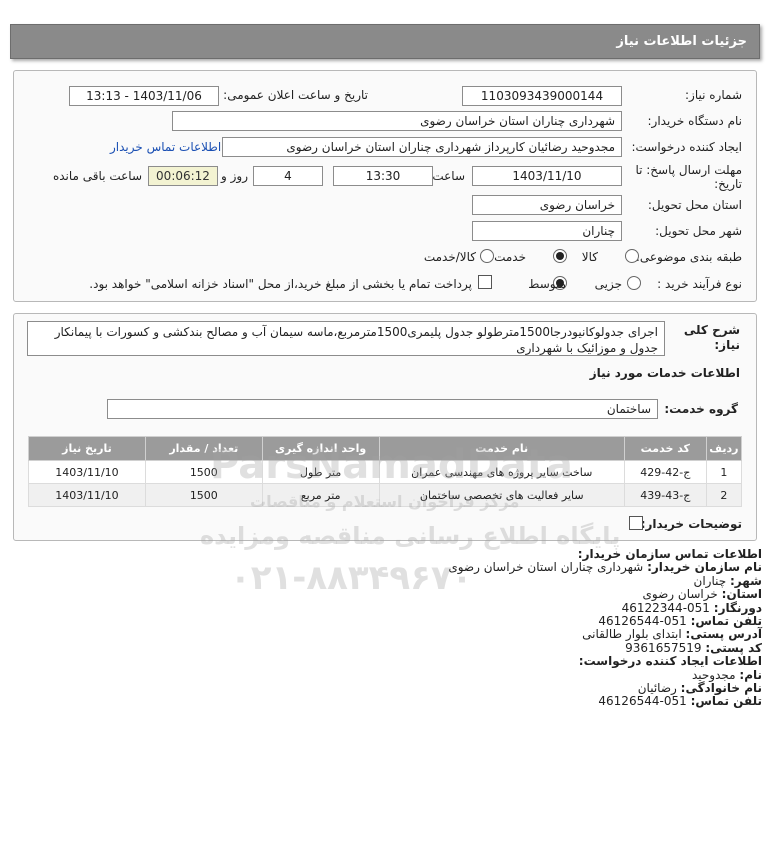  I want to click on remaining-time-field: 00:06:12, so click(183, 176).